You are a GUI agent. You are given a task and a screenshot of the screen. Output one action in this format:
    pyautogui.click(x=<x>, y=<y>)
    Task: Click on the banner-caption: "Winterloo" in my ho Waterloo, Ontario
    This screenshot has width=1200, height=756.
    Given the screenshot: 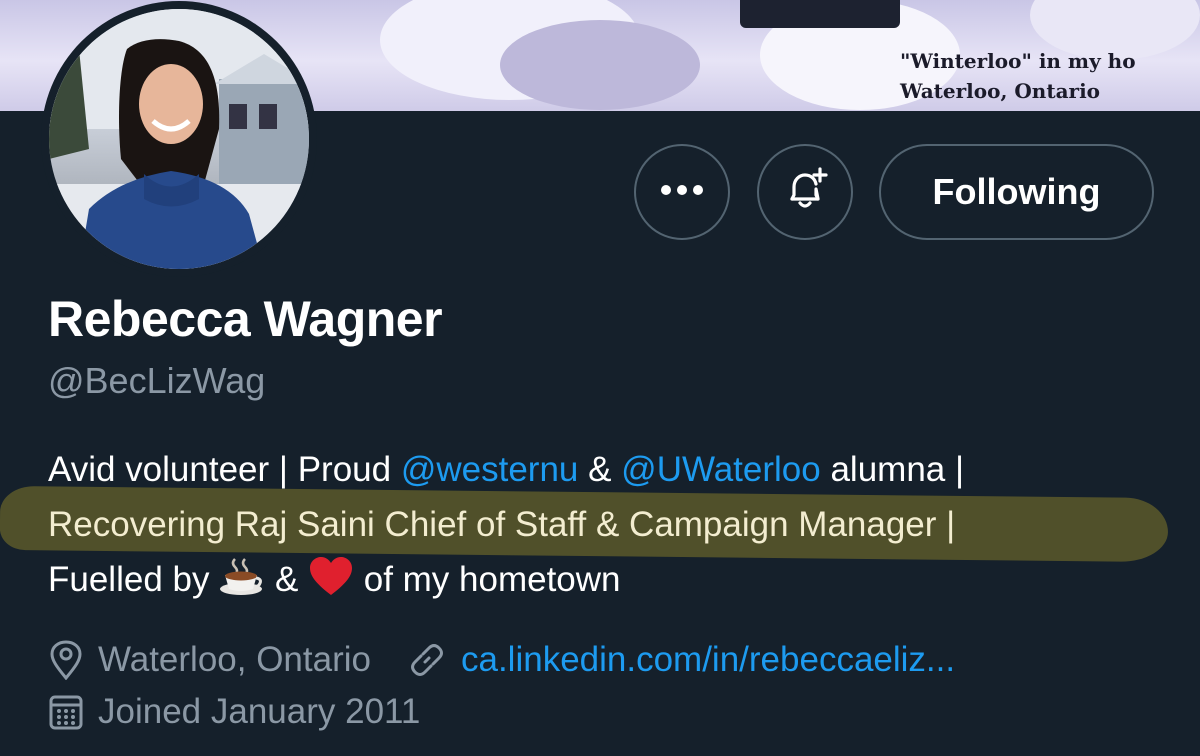 What is the action you would take?
    pyautogui.click(x=1018, y=76)
    